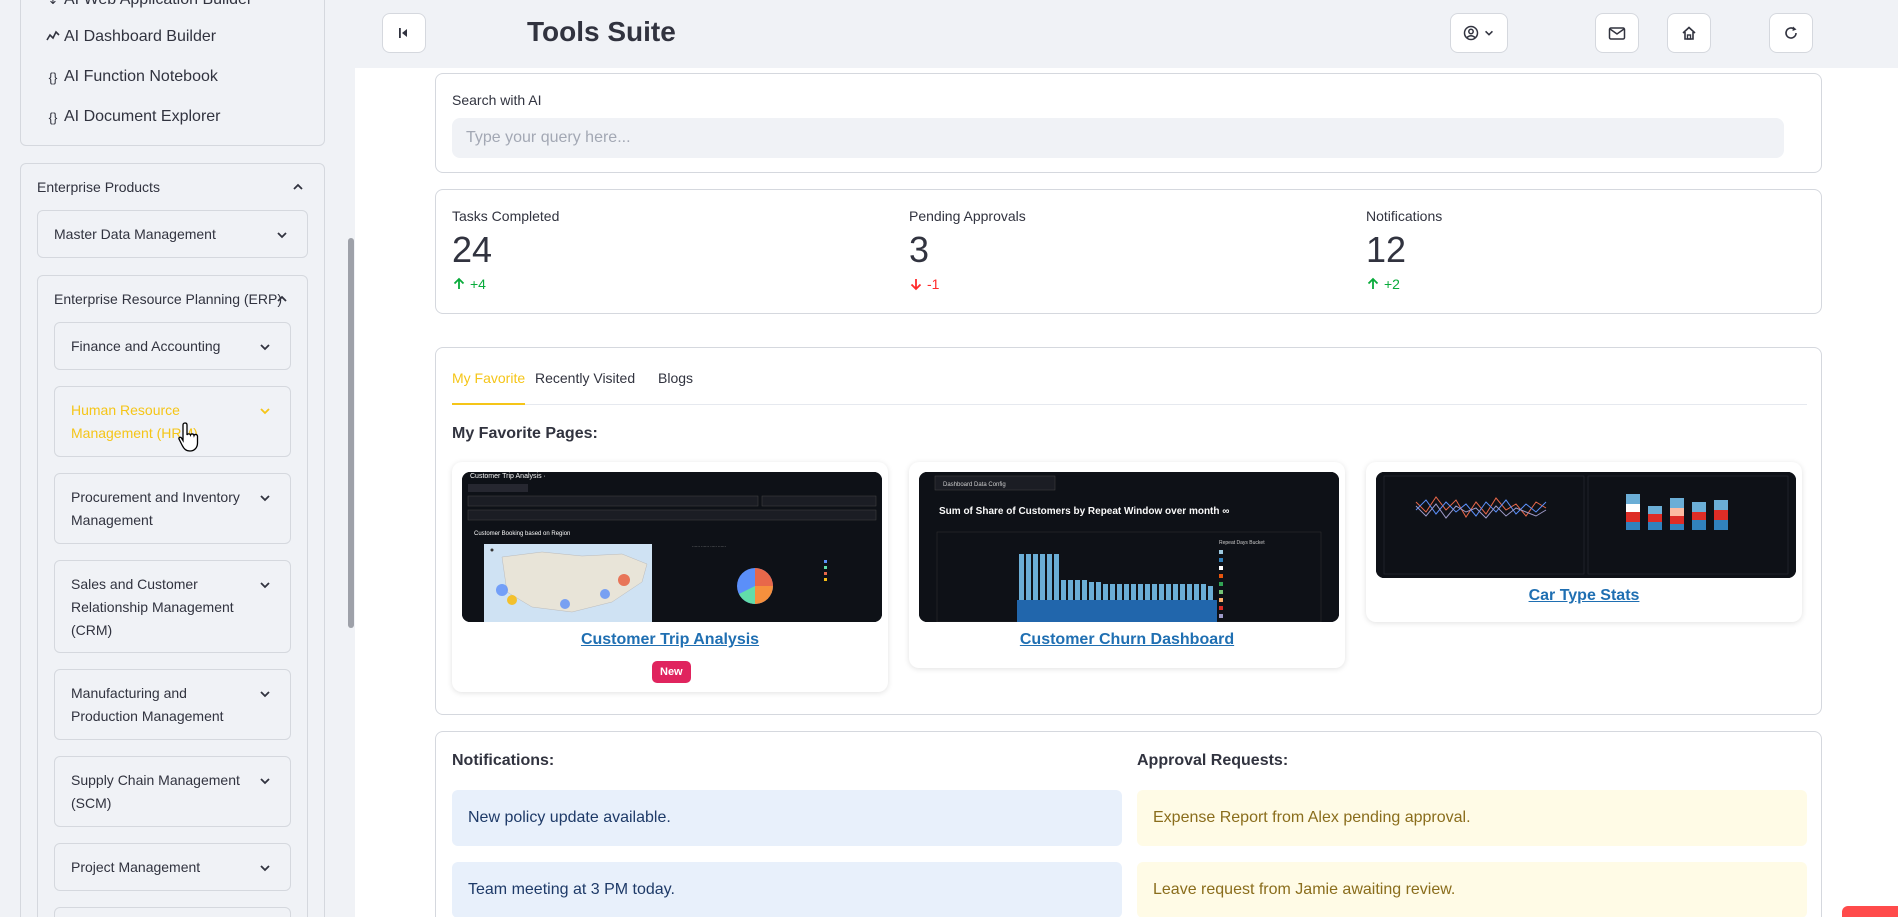  I want to click on sidebar-link-ai-document-explorer: {} AI Document Explorer, so click(133, 117).